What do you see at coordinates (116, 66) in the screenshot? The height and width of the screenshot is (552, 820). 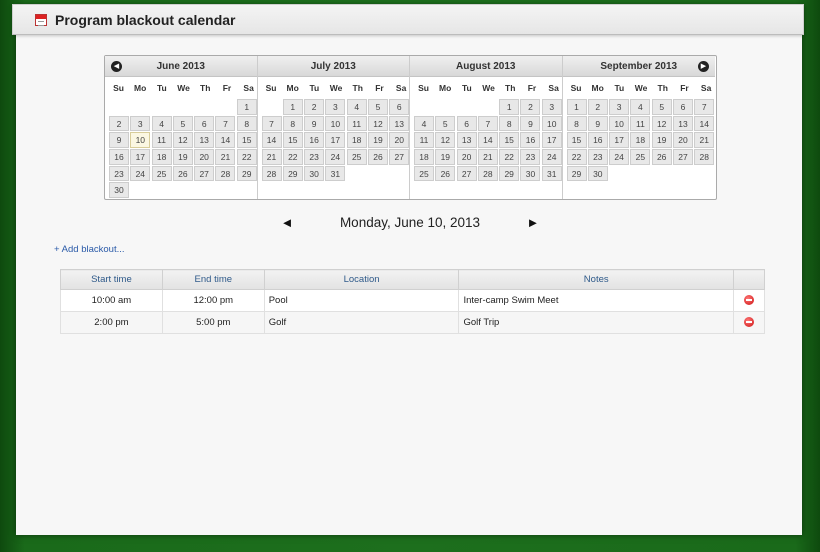 I see `prev-month-icon: ◀` at bounding box center [116, 66].